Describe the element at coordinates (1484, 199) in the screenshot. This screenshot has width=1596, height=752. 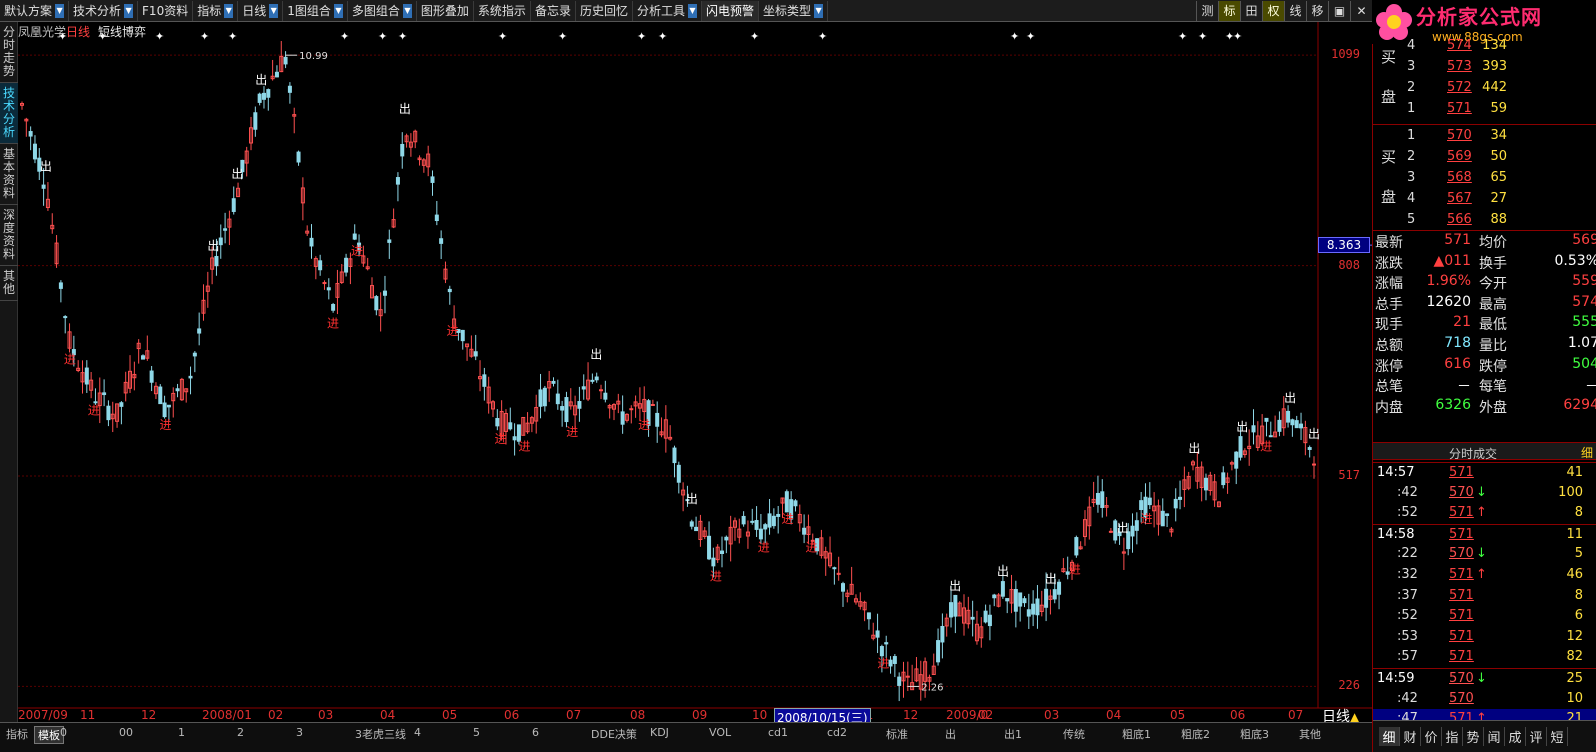
I see `buy-level-row: 4 567 27` at that location.